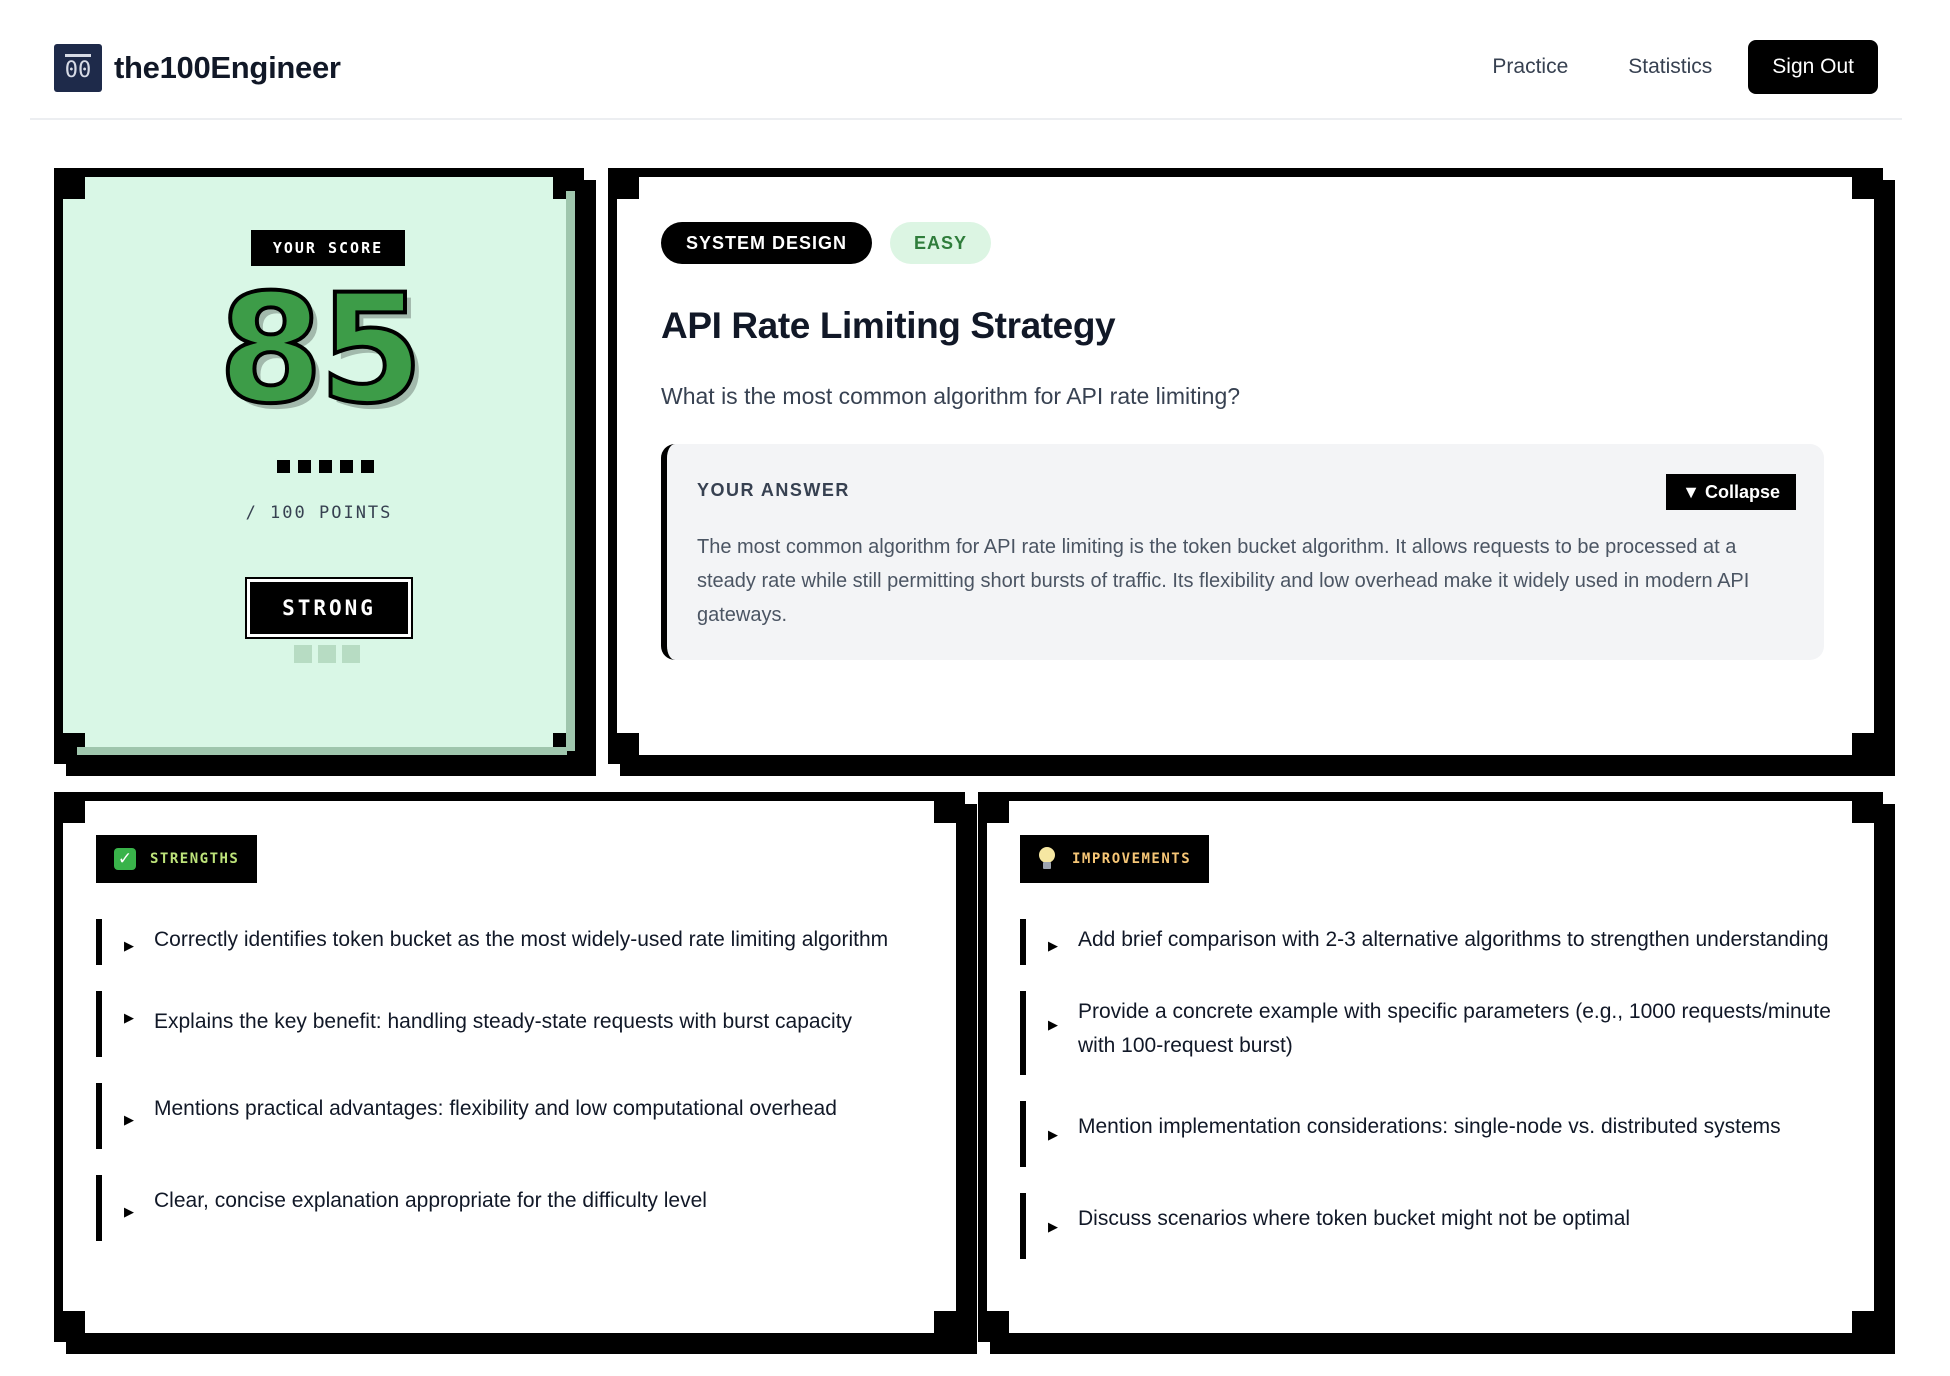  What do you see at coordinates (941, 243) in the screenshot?
I see `difficulty-tag: EASY` at bounding box center [941, 243].